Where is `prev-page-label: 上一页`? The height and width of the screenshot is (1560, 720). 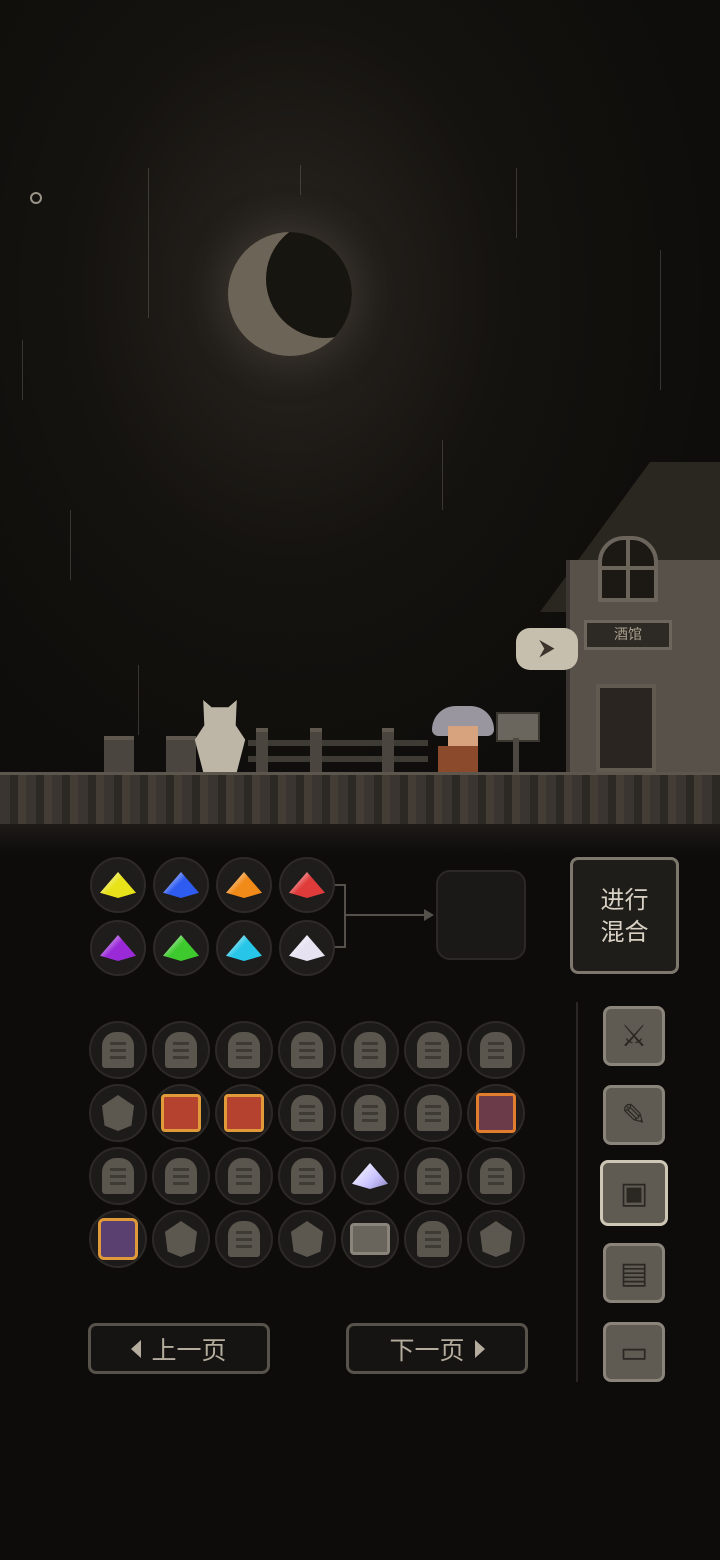 prev-page-label: 上一页 is located at coordinates (189, 1350).